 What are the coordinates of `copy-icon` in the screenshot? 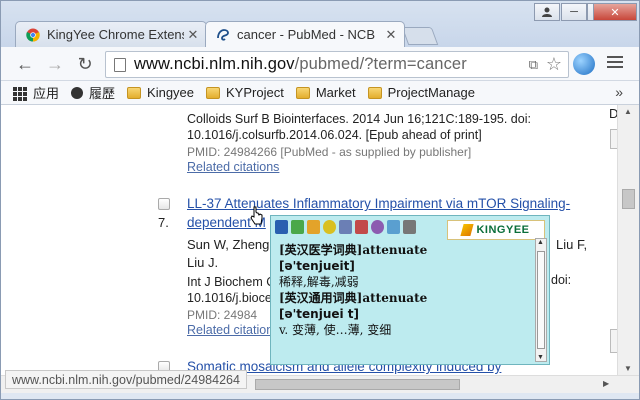 It's located at (297, 227).